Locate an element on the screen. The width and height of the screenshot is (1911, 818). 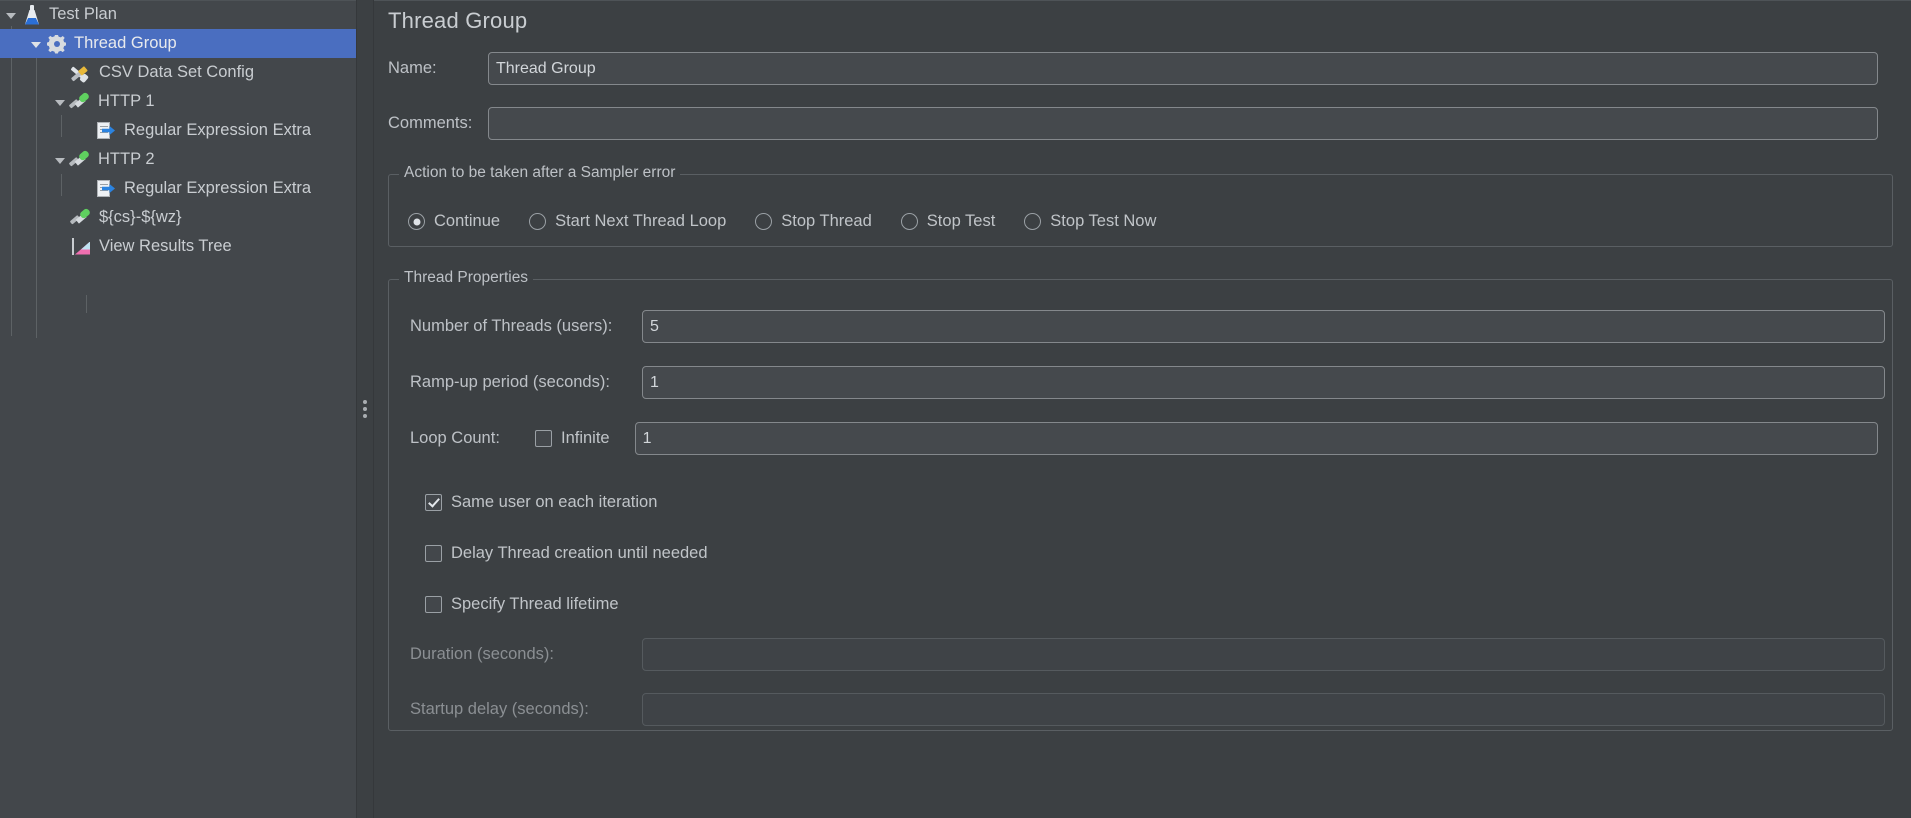
num-threads-row: Number of Threads (users): is located at coordinates (1147, 326).